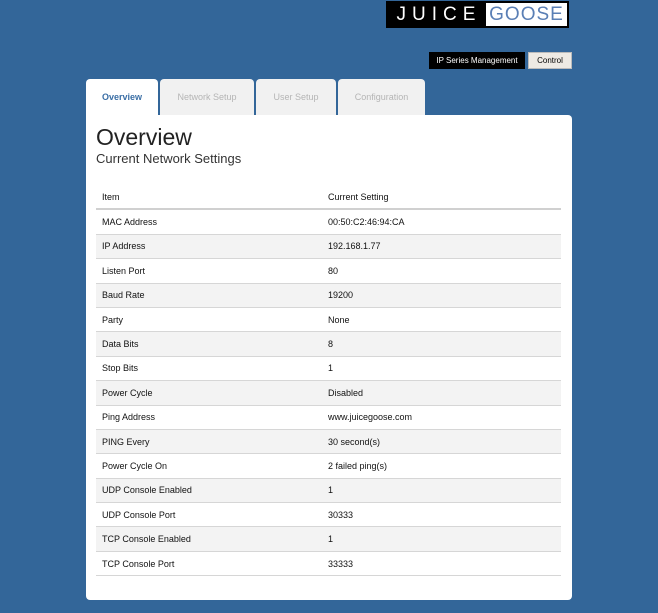 Image resolution: width=658 pixels, height=613 pixels. Describe the element at coordinates (126, 441) in the screenshot. I see `setting-name: PING Every` at that location.